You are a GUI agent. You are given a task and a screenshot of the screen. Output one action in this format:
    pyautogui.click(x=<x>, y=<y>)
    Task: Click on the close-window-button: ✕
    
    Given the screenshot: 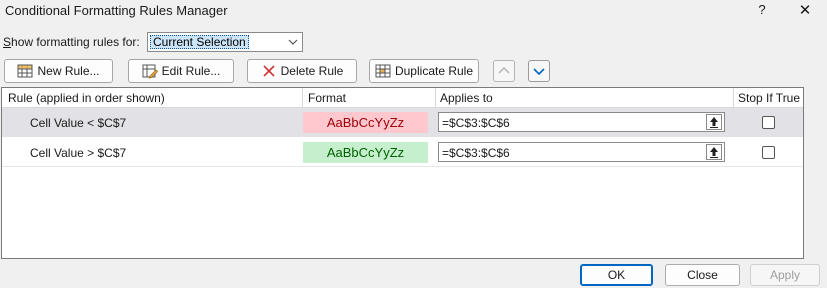 What is the action you would take?
    pyautogui.click(x=805, y=11)
    